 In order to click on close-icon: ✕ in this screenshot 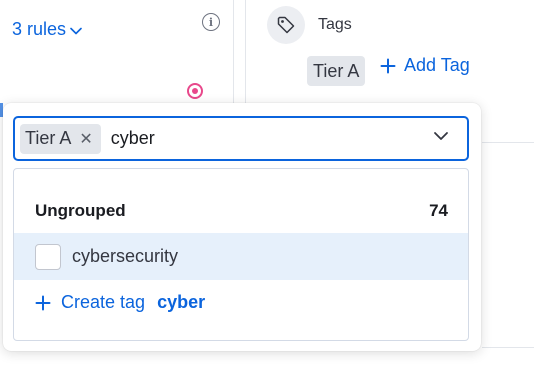, I will do `click(85, 139)`.